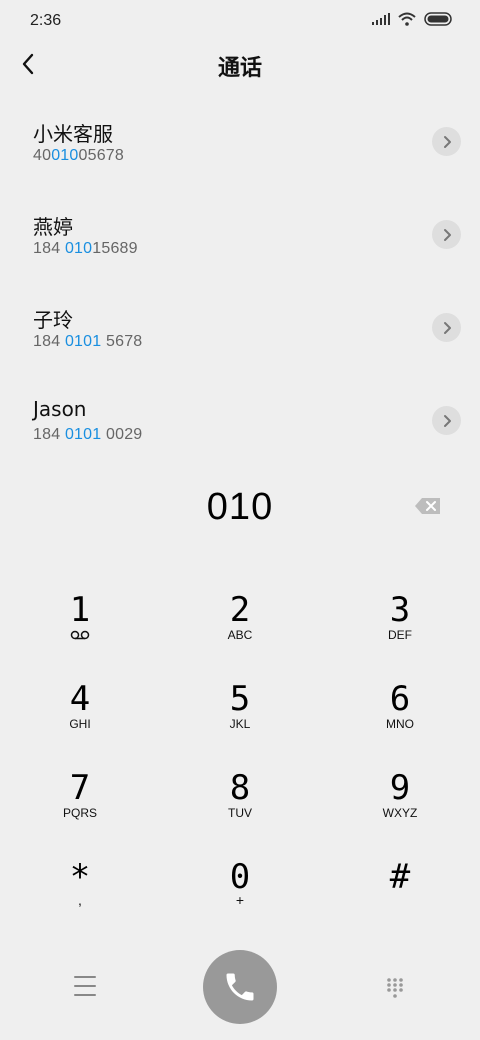 This screenshot has height=1040, width=480. Describe the element at coordinates (80, 877) in the screenshot. I see `key-digit: *` at that location.